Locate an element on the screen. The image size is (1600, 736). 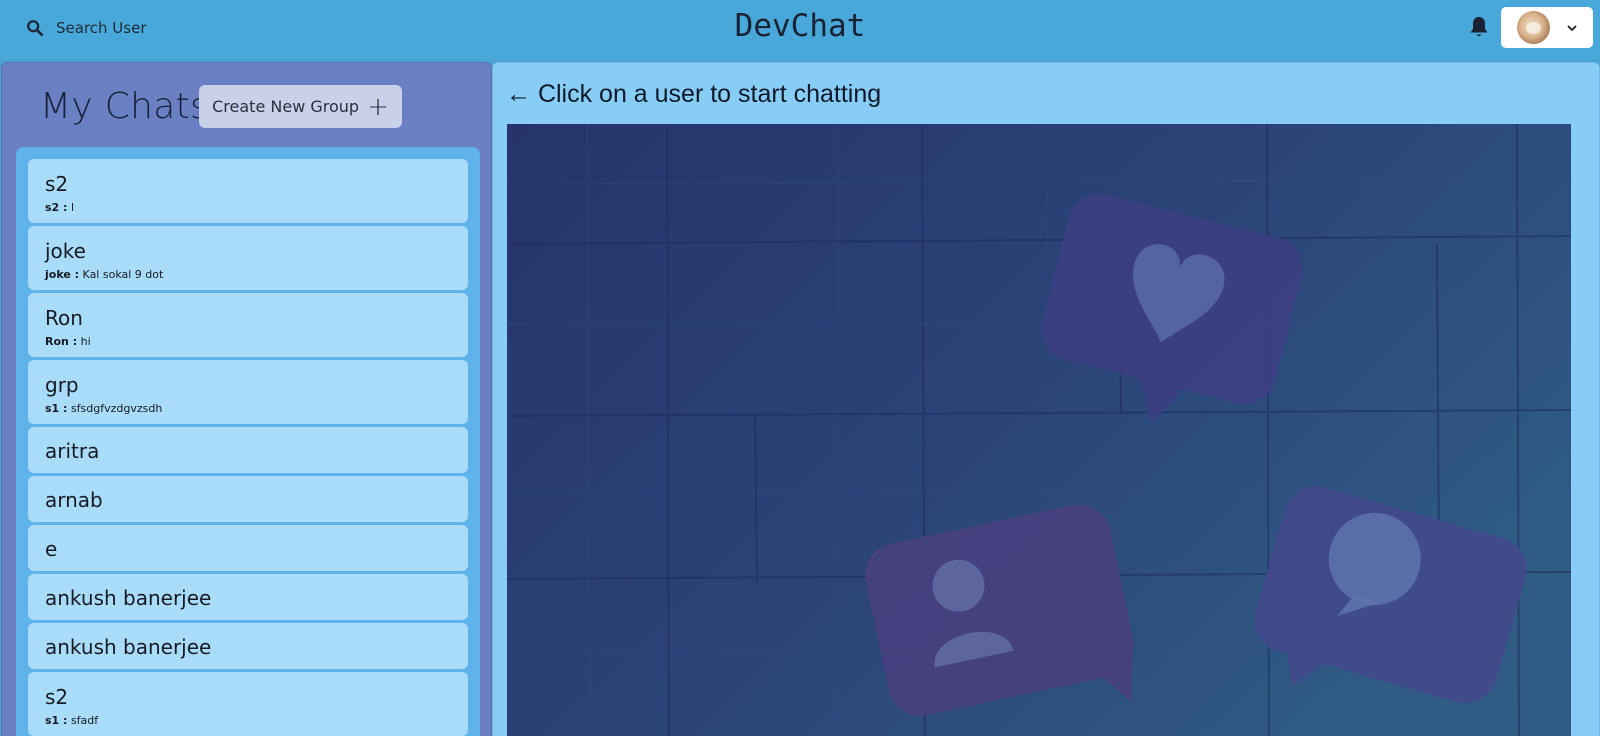
search-user-button: Search User is located at coordinates (86, 28).